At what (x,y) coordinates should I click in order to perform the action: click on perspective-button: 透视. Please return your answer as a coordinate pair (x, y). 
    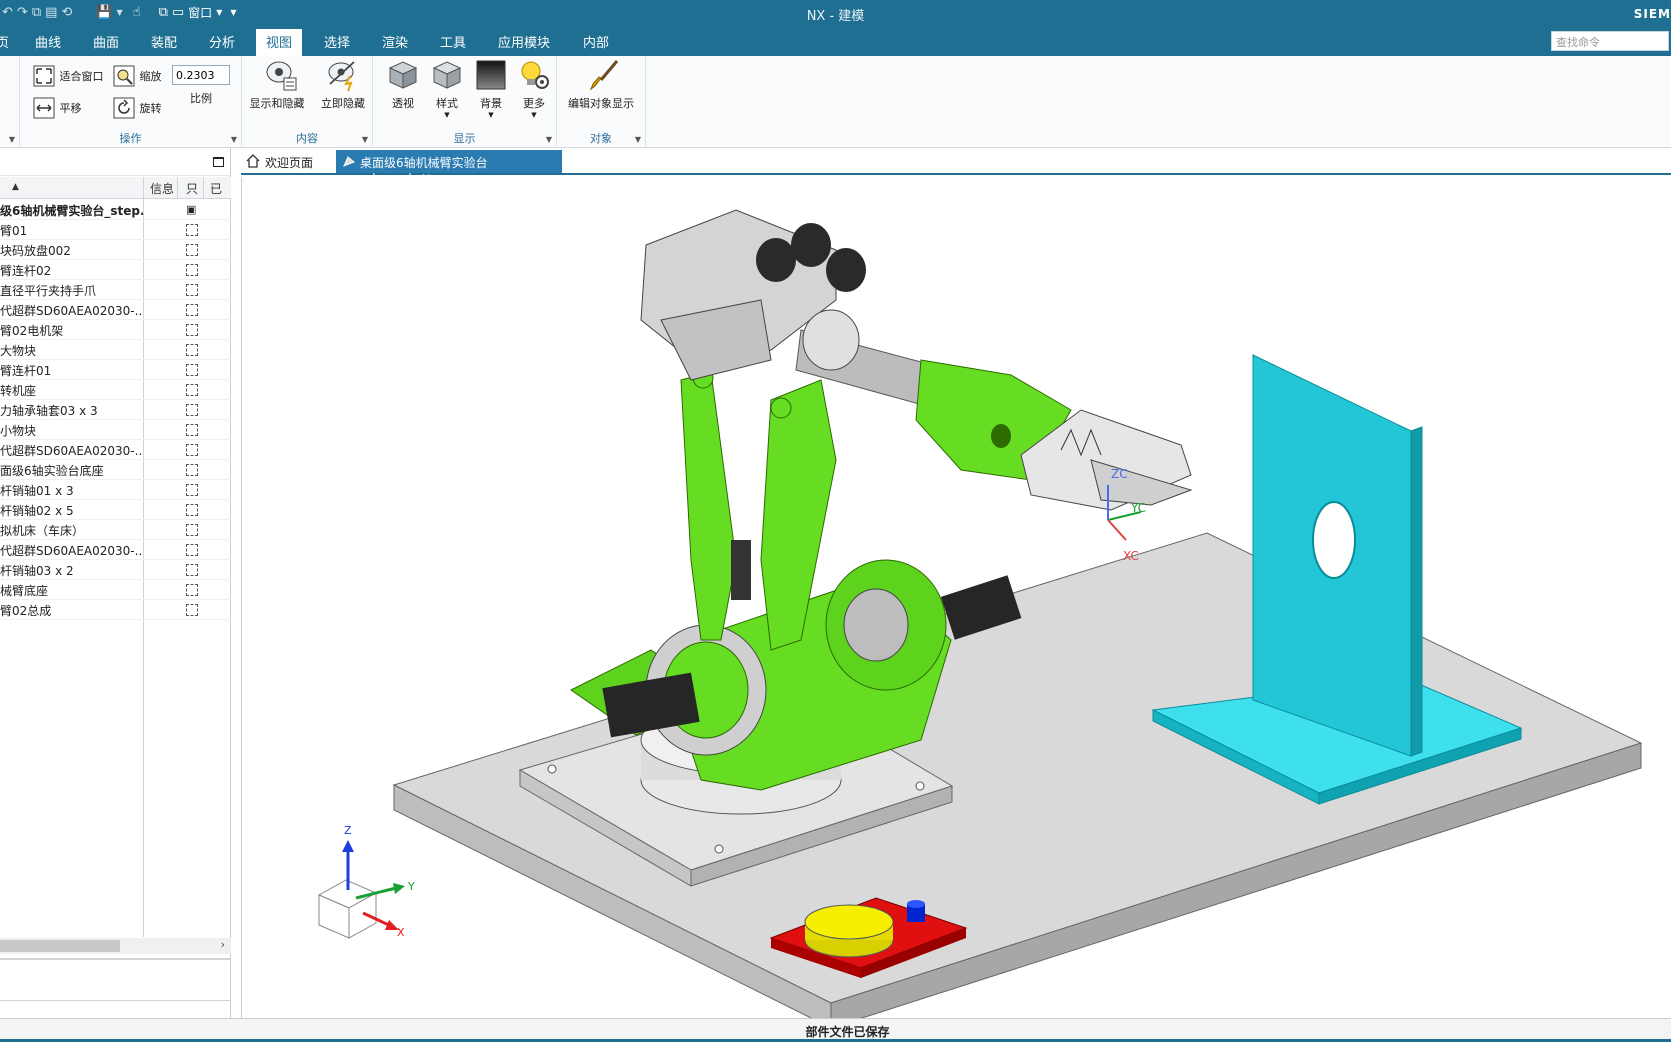
    Looking at the image, I should click on (403, 84).